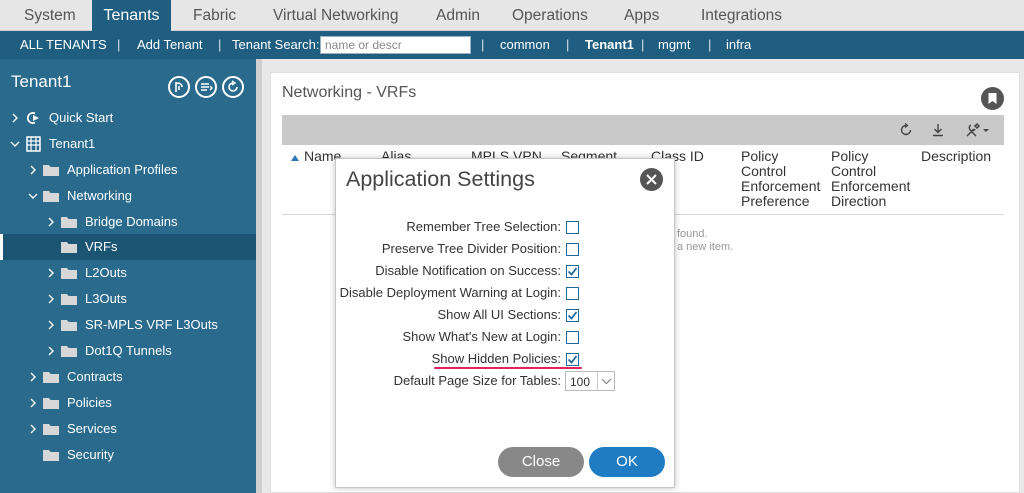 This screenshot has height=493, width=1024. What do you see at coordinates (956, 156) in the screenshot?
I see `column-header-description: Description` at bounding box center [956, 156].